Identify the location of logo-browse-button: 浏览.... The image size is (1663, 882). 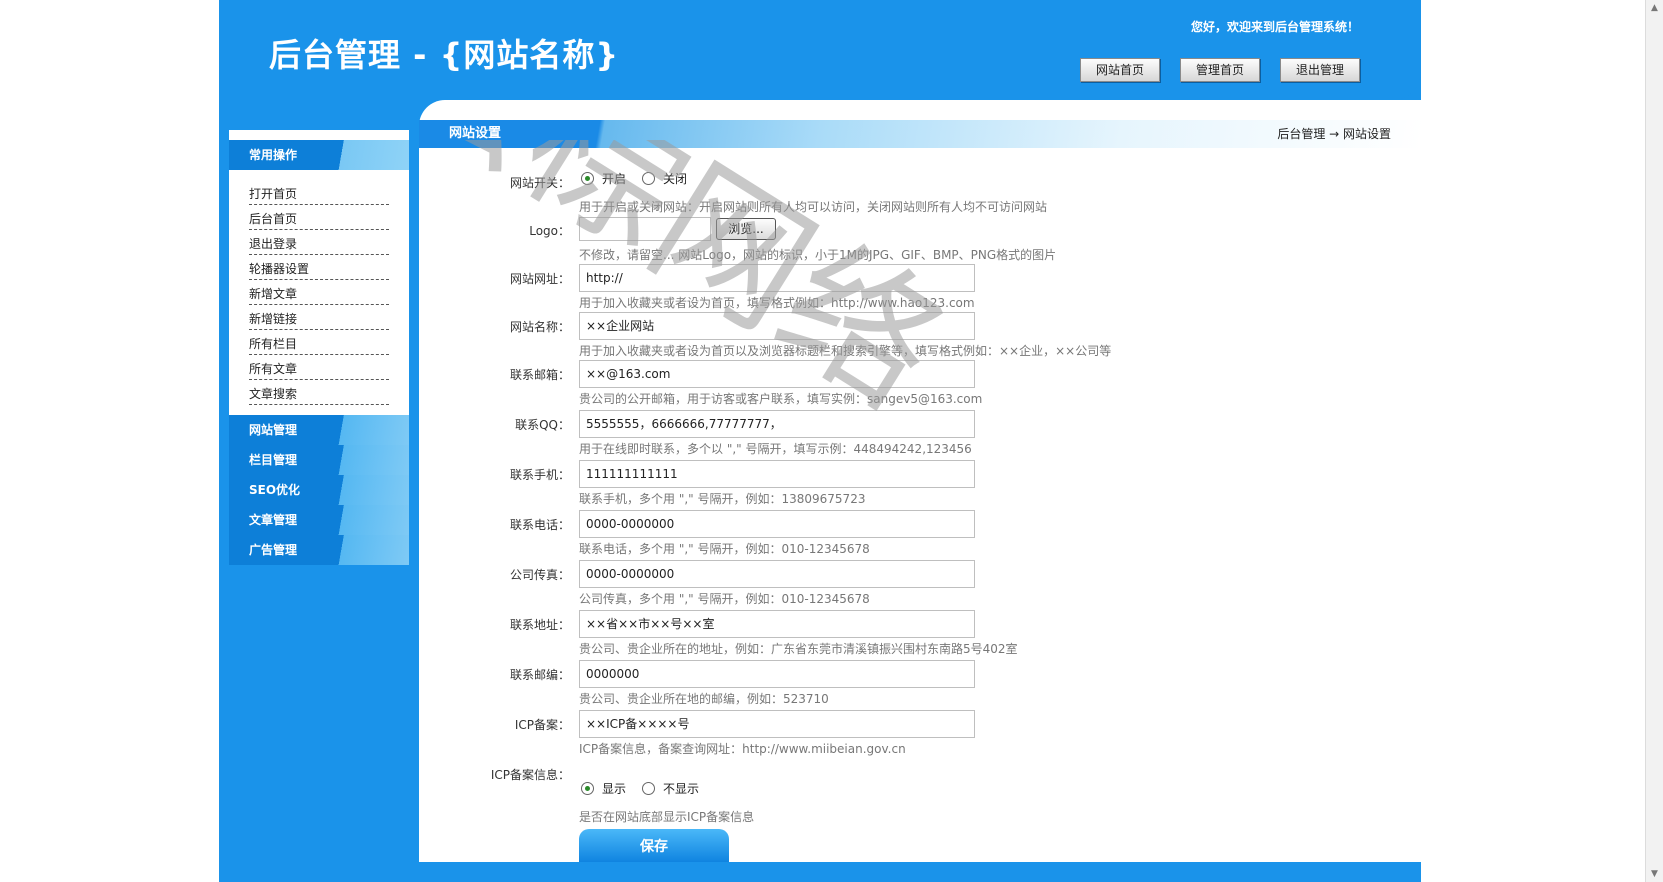
(746, 229).